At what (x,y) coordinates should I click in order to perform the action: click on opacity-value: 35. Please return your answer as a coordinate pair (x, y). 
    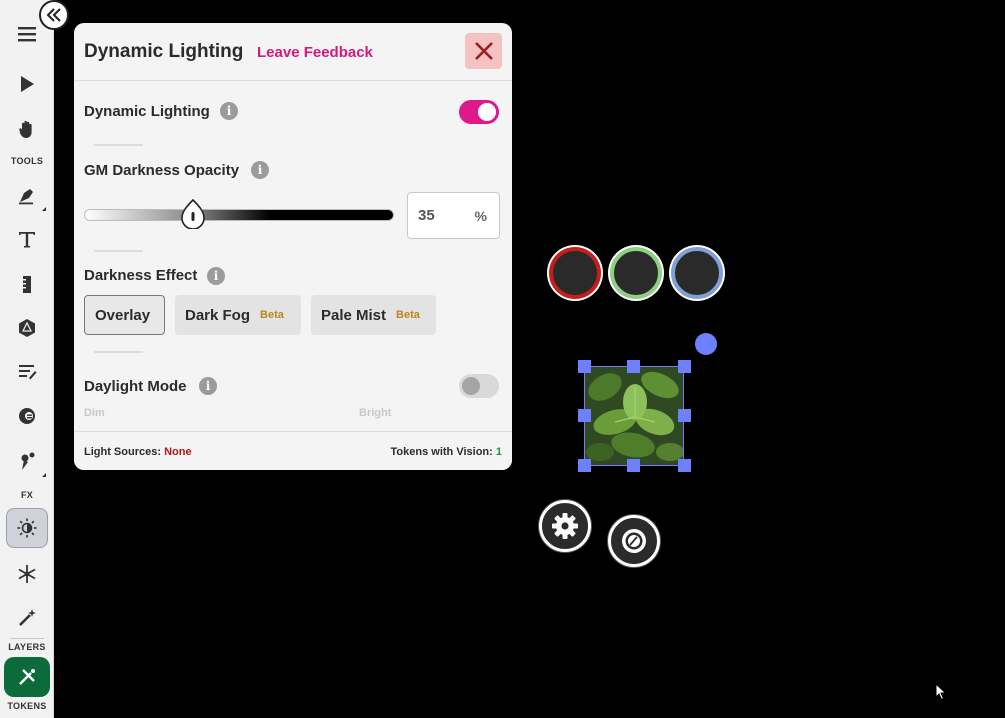
    Looking at the image, I should click on (426, 215).